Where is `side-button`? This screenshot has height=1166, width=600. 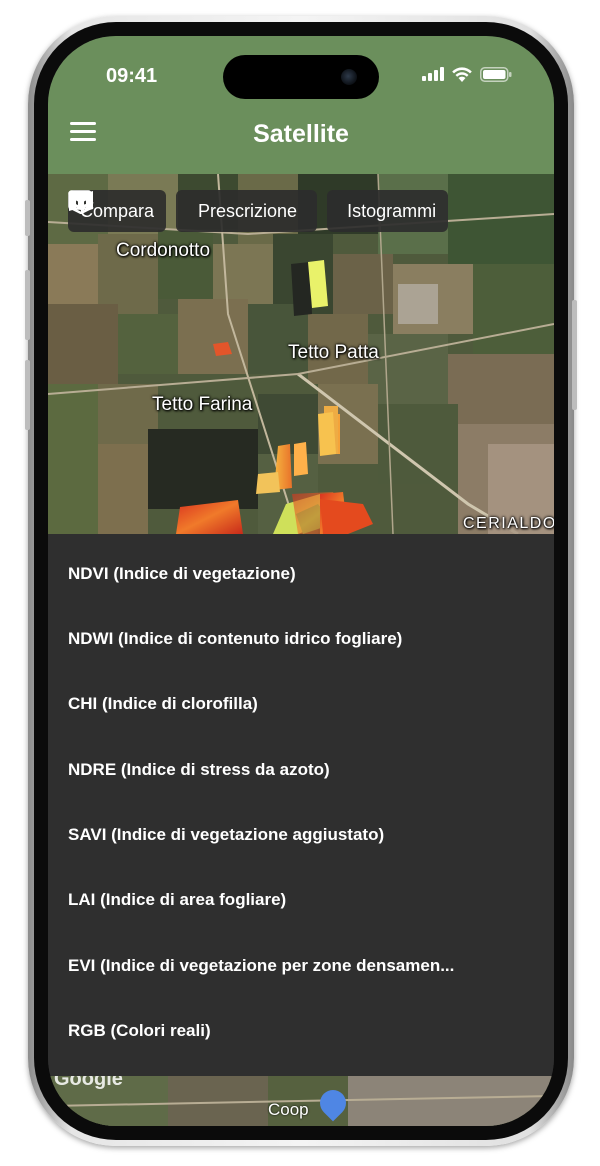 side-button is located at coordinates (27, 218).